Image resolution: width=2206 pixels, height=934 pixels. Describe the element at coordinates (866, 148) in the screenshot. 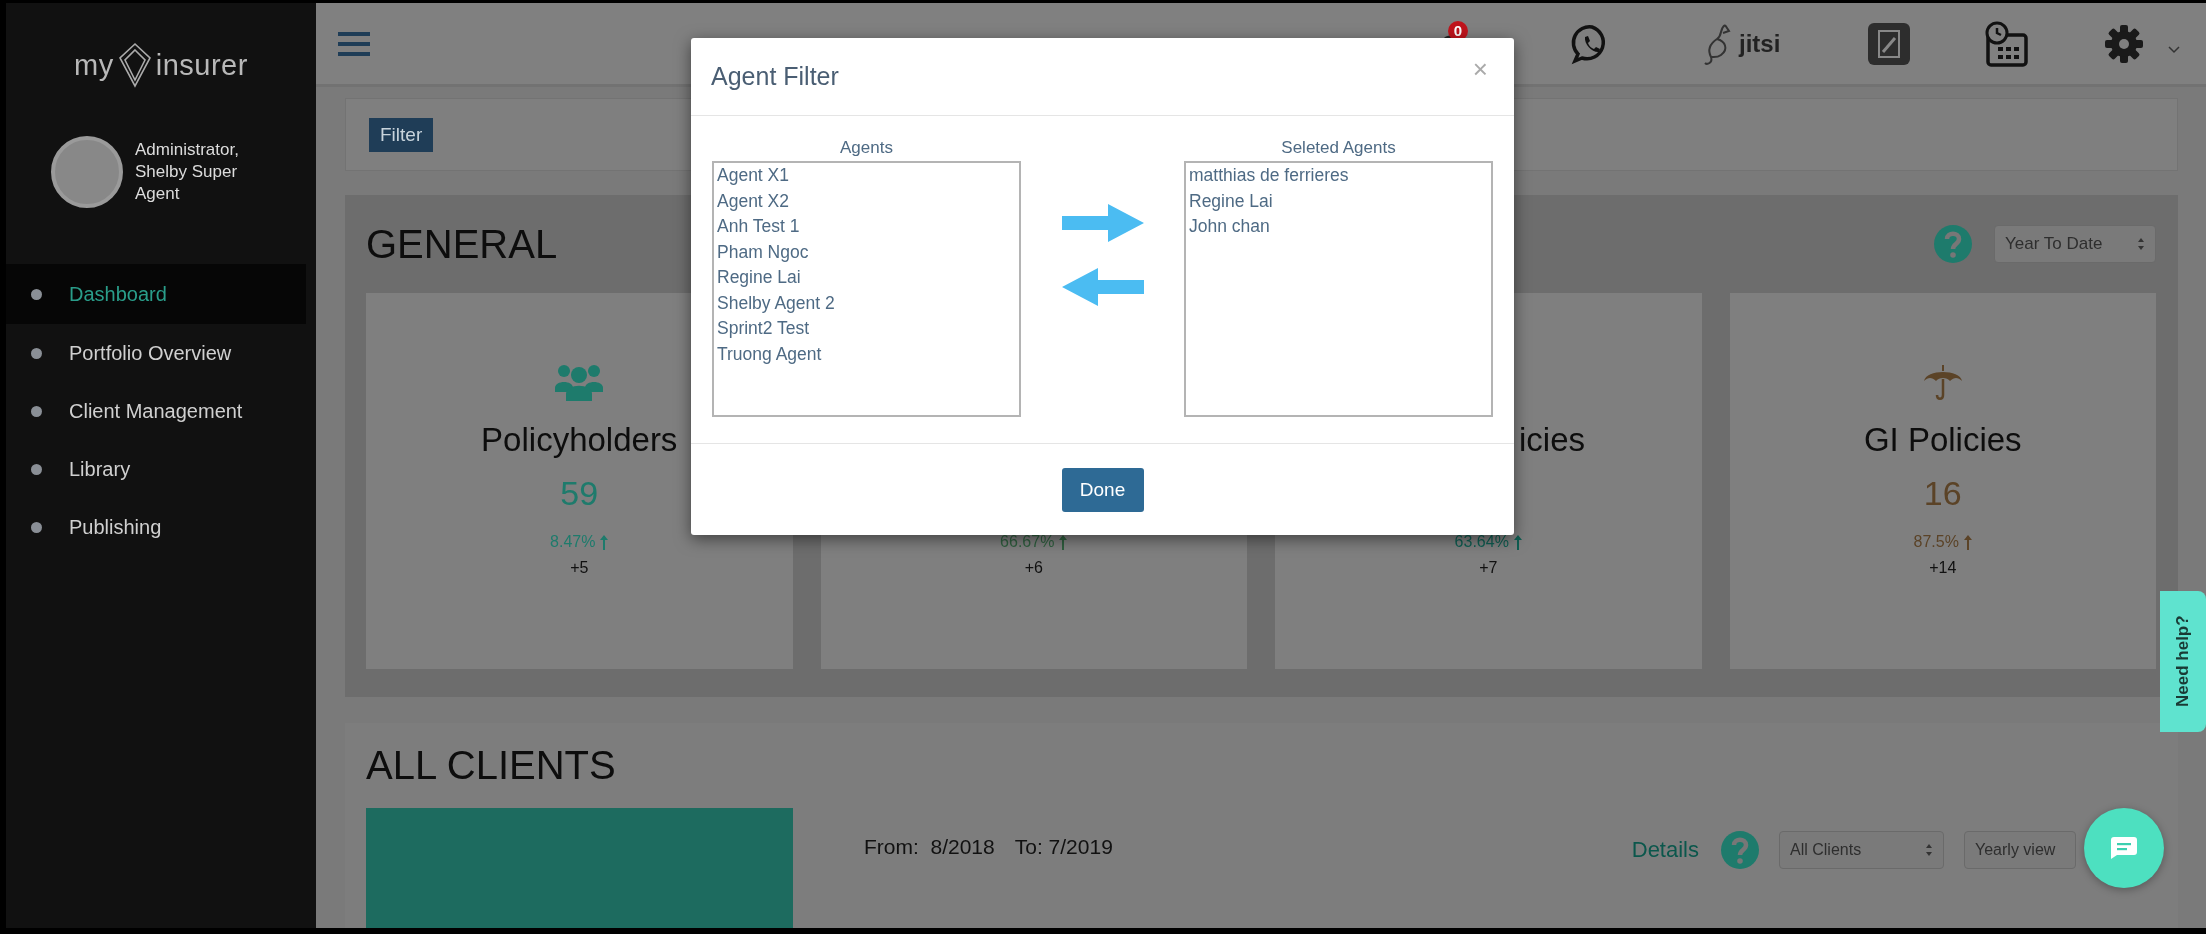

I see `list-label: Agents` at that location.